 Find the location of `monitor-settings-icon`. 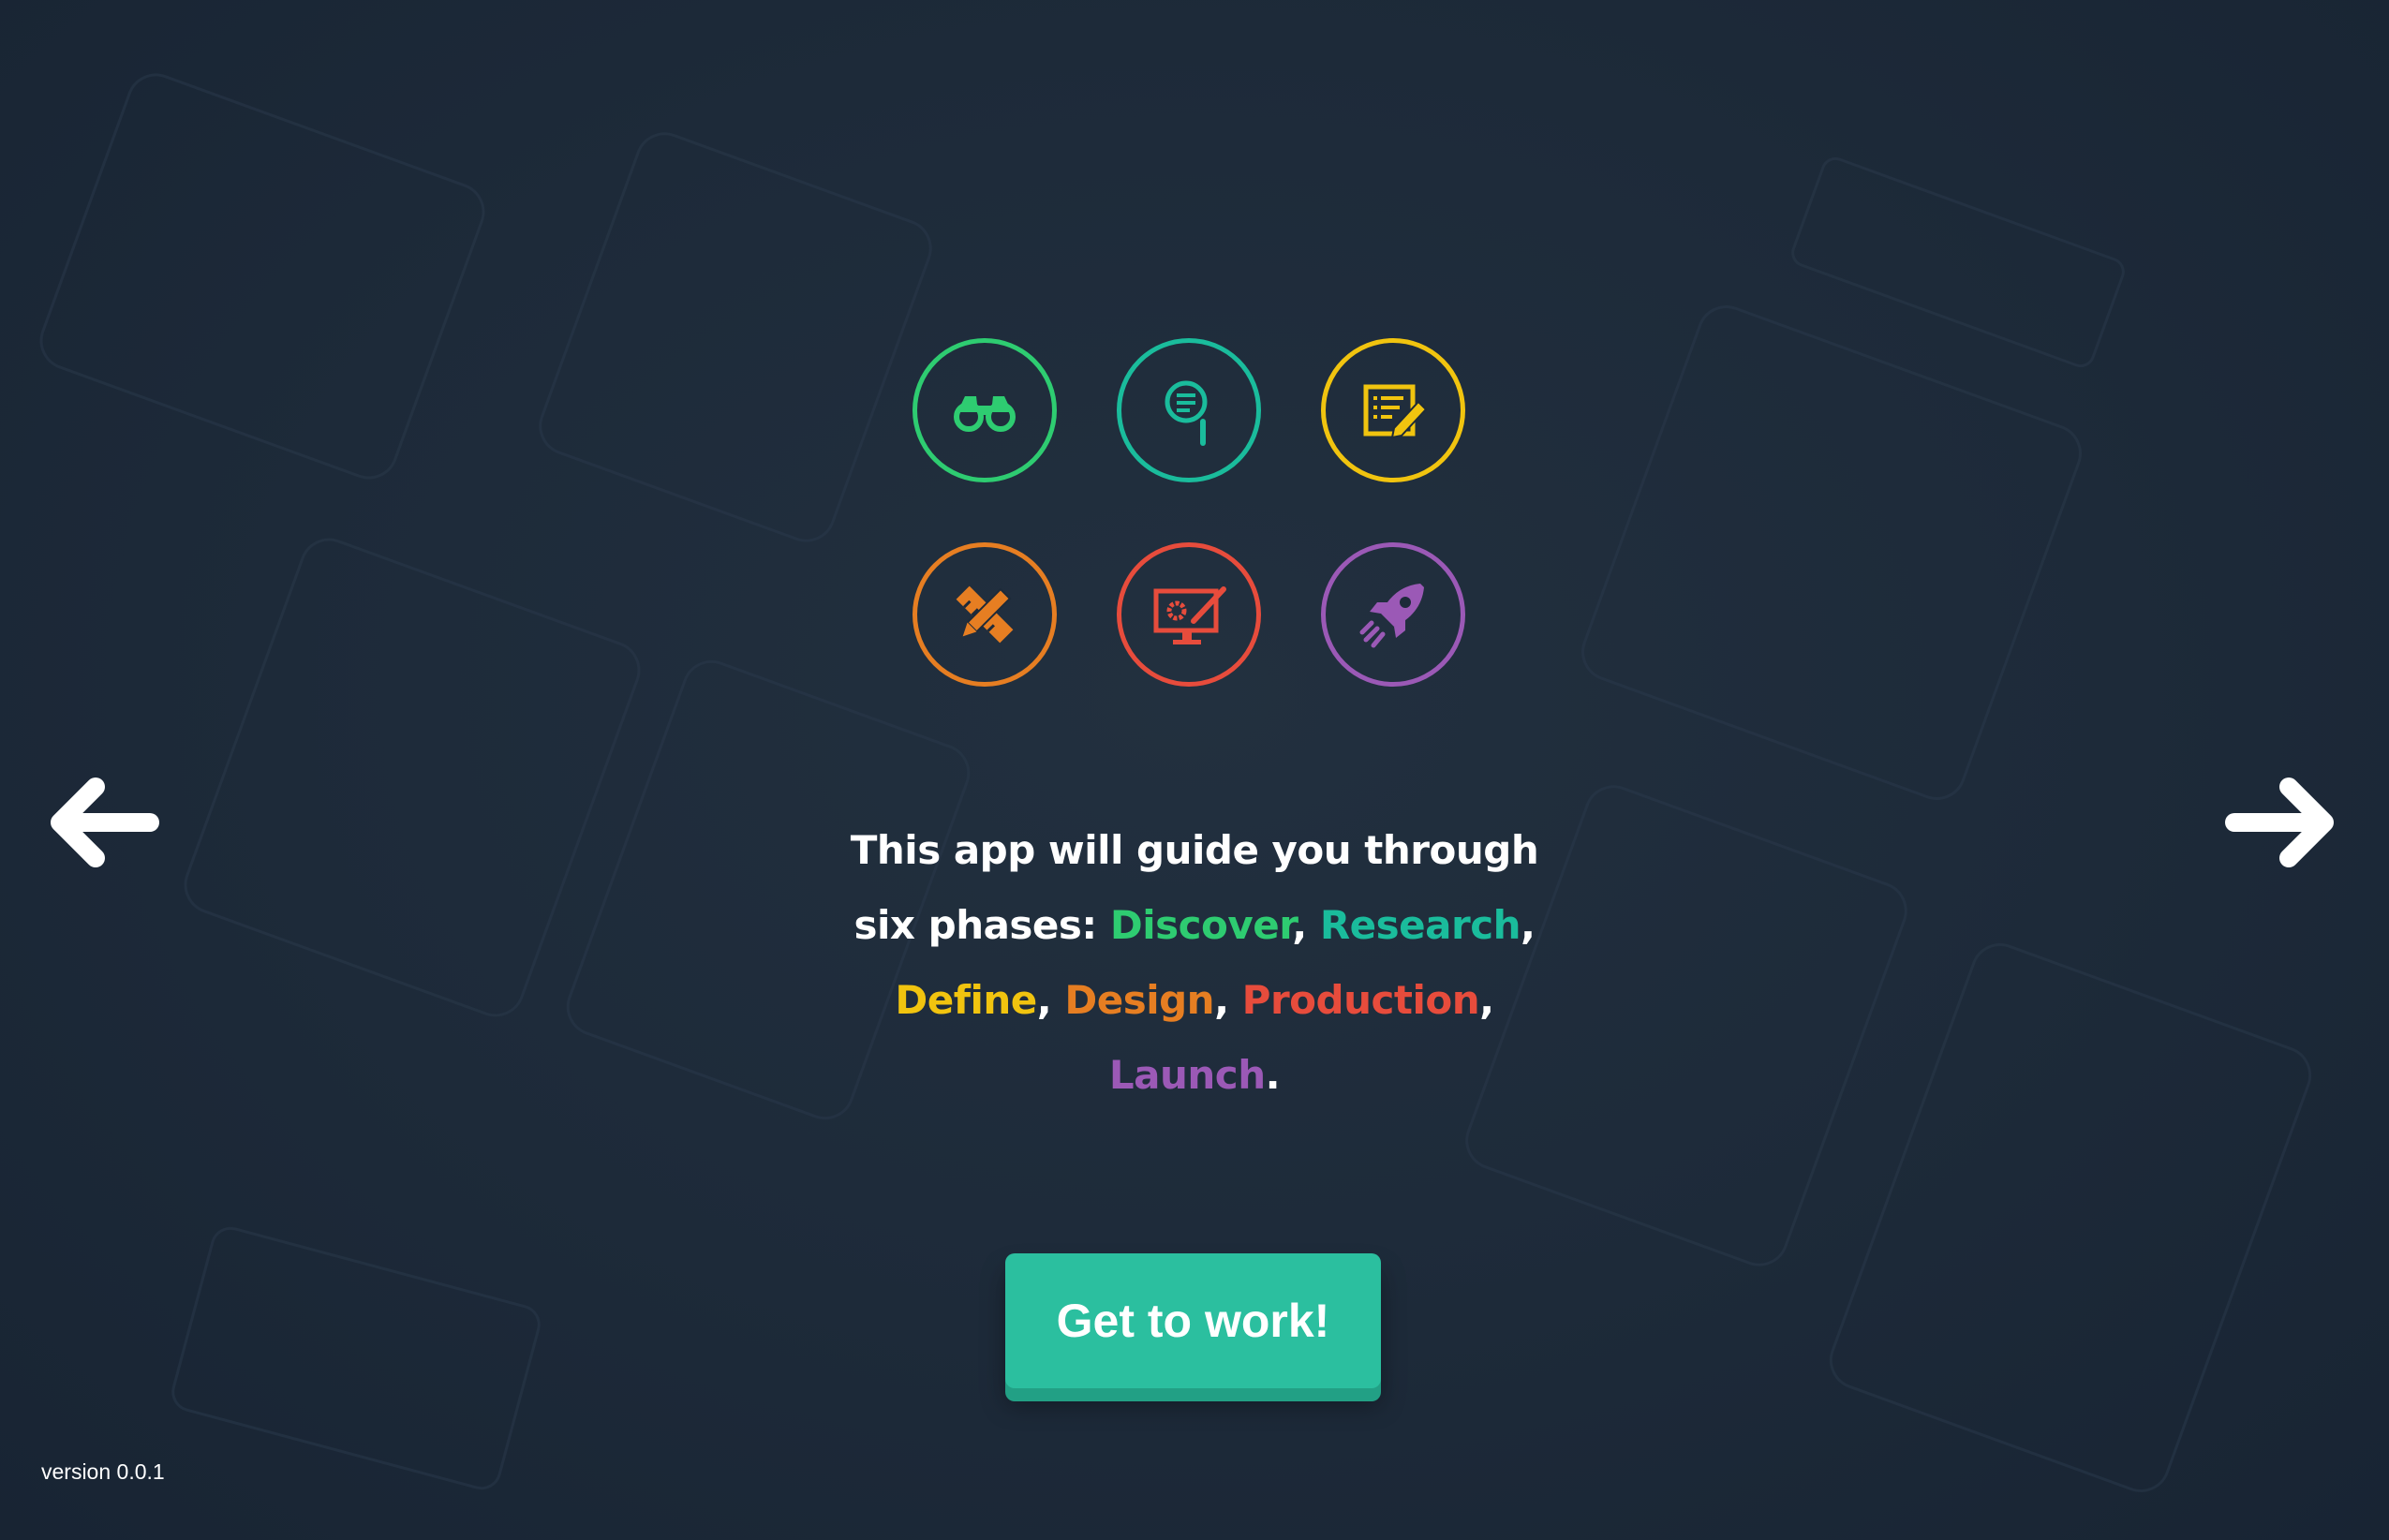

monitor-settings-icon is located at coordinates (1189, 615).